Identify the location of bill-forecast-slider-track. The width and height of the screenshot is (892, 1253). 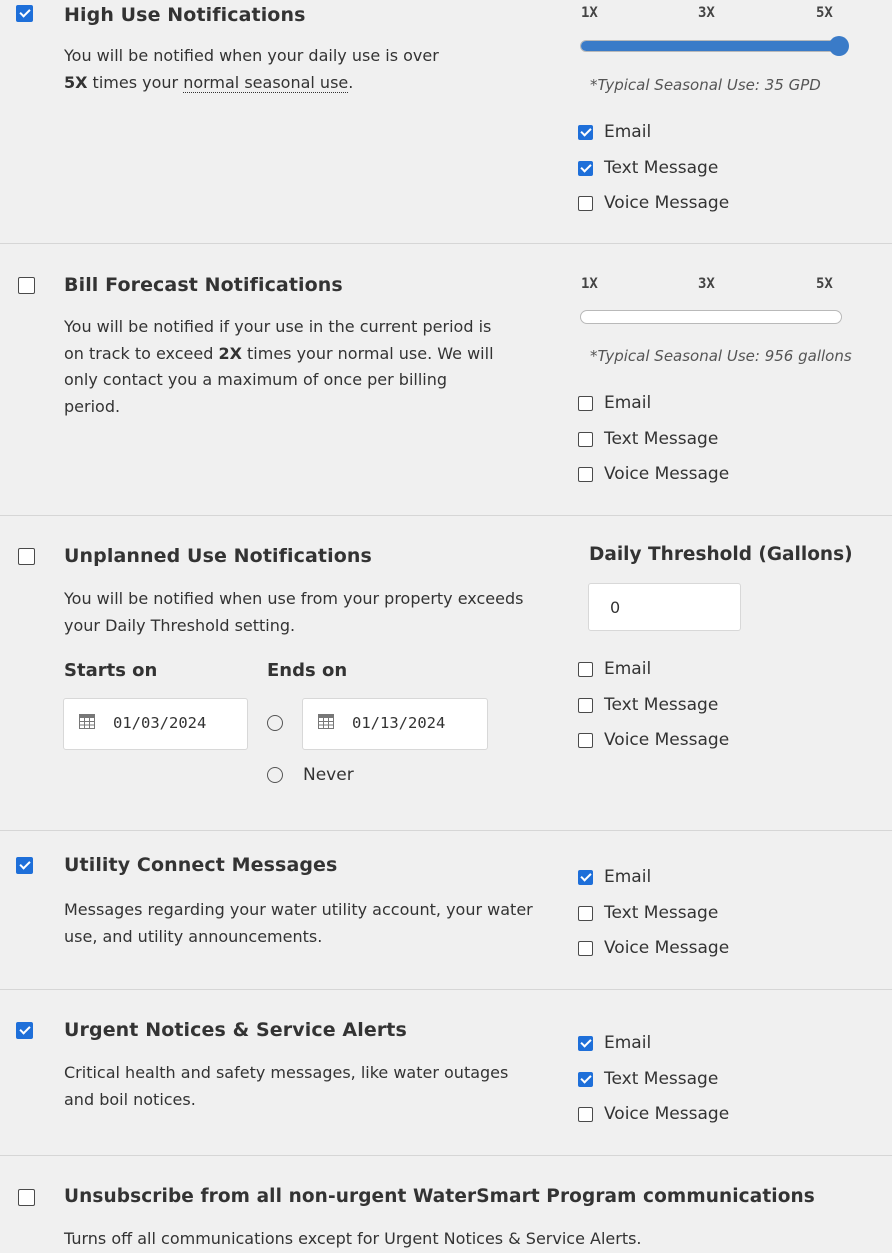
(711, 317).